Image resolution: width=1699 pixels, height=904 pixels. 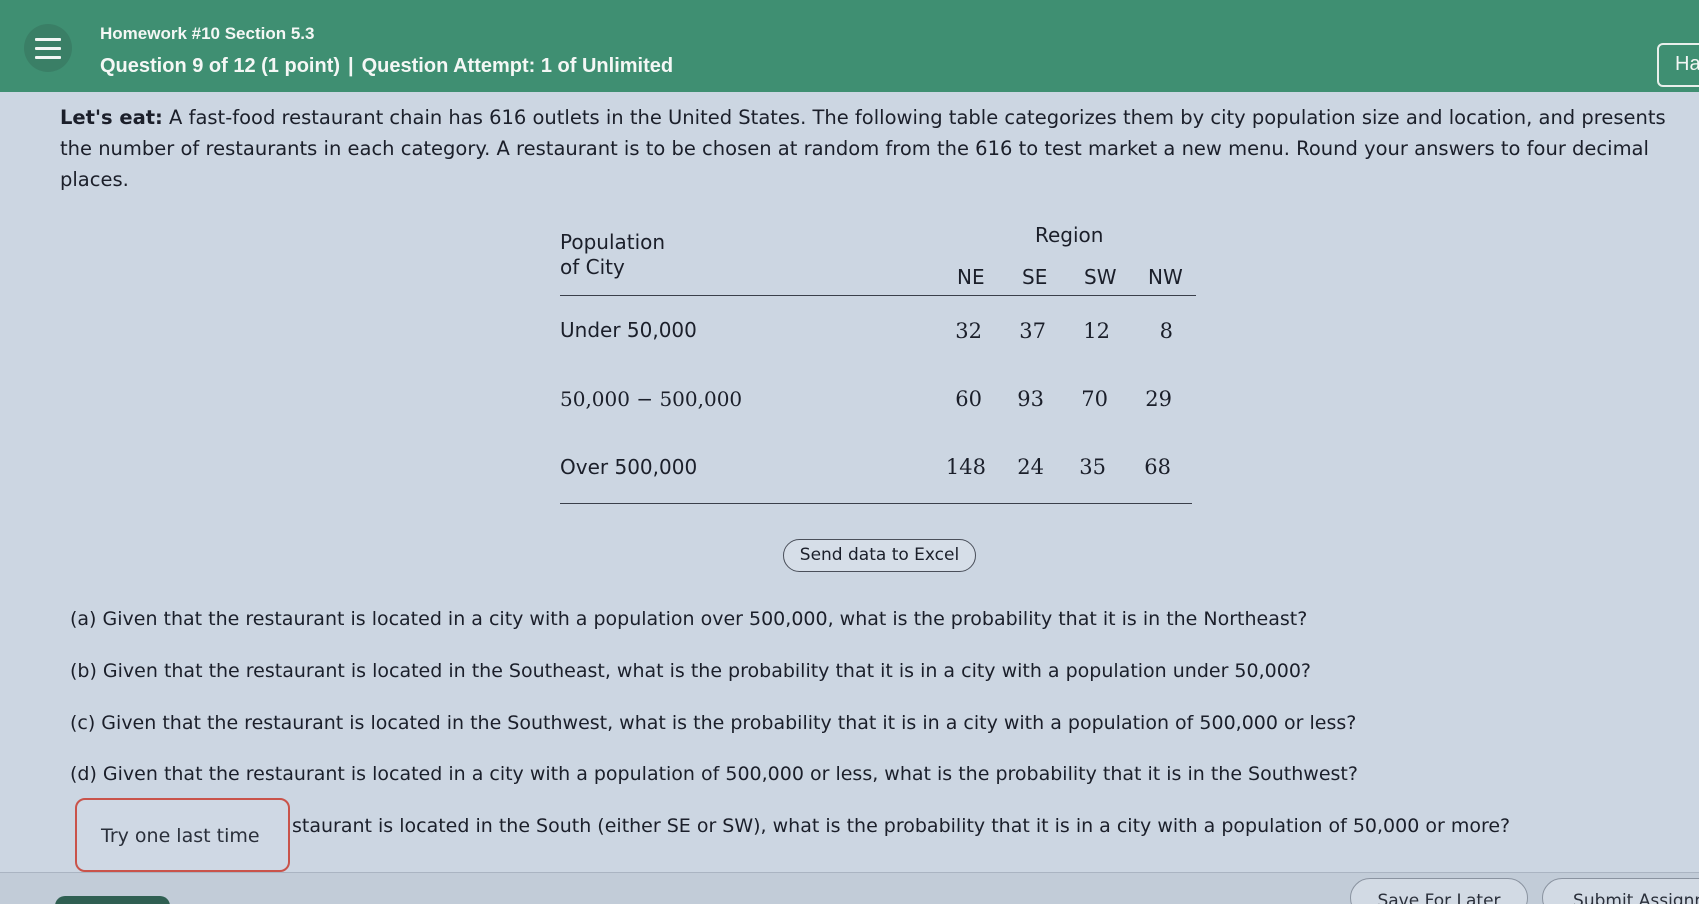 What do you see at coordinates (182, 835) in the screenshot?
I see `try-one-last-time-button: Try one last time` at bounding box center [182, 835].